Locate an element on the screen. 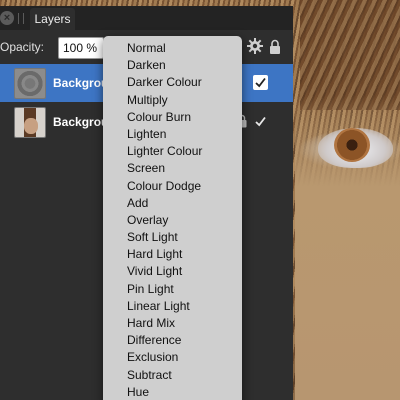 This screenshot has height=400, width=400. blend-mode-linear-light: Linear Light is located at coordinates (172, 306).